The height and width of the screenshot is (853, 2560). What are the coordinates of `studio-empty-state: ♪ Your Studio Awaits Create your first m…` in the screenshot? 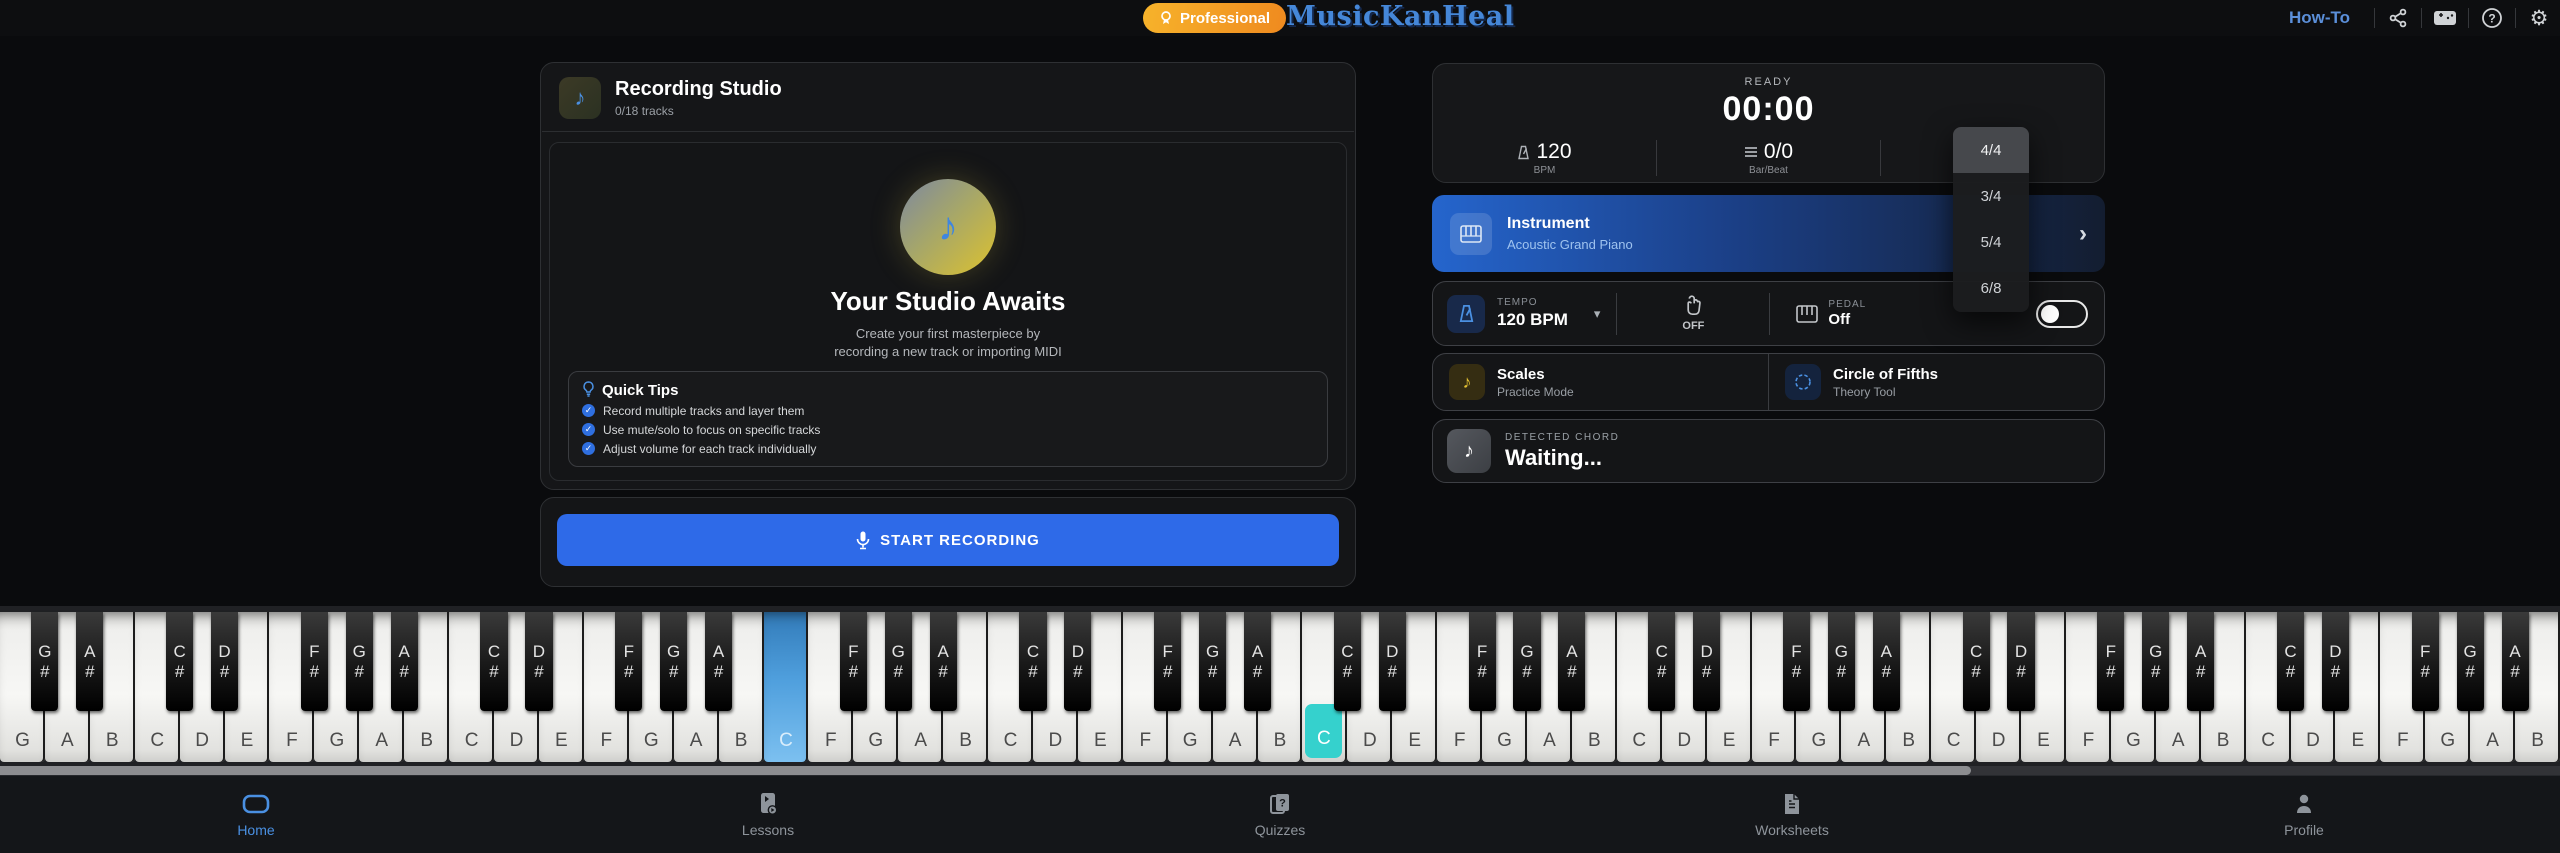 It's located at (948, 311).